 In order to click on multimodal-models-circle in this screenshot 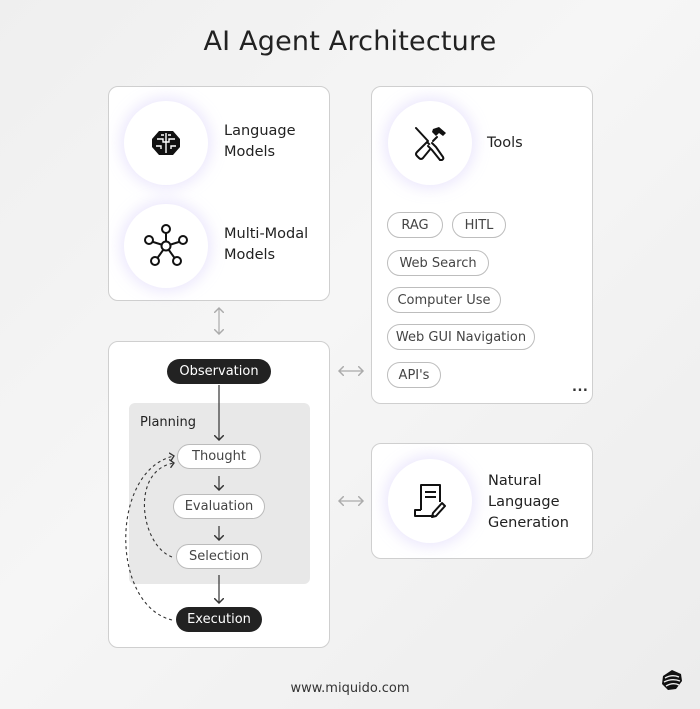, I will do `click(166, 246)`.